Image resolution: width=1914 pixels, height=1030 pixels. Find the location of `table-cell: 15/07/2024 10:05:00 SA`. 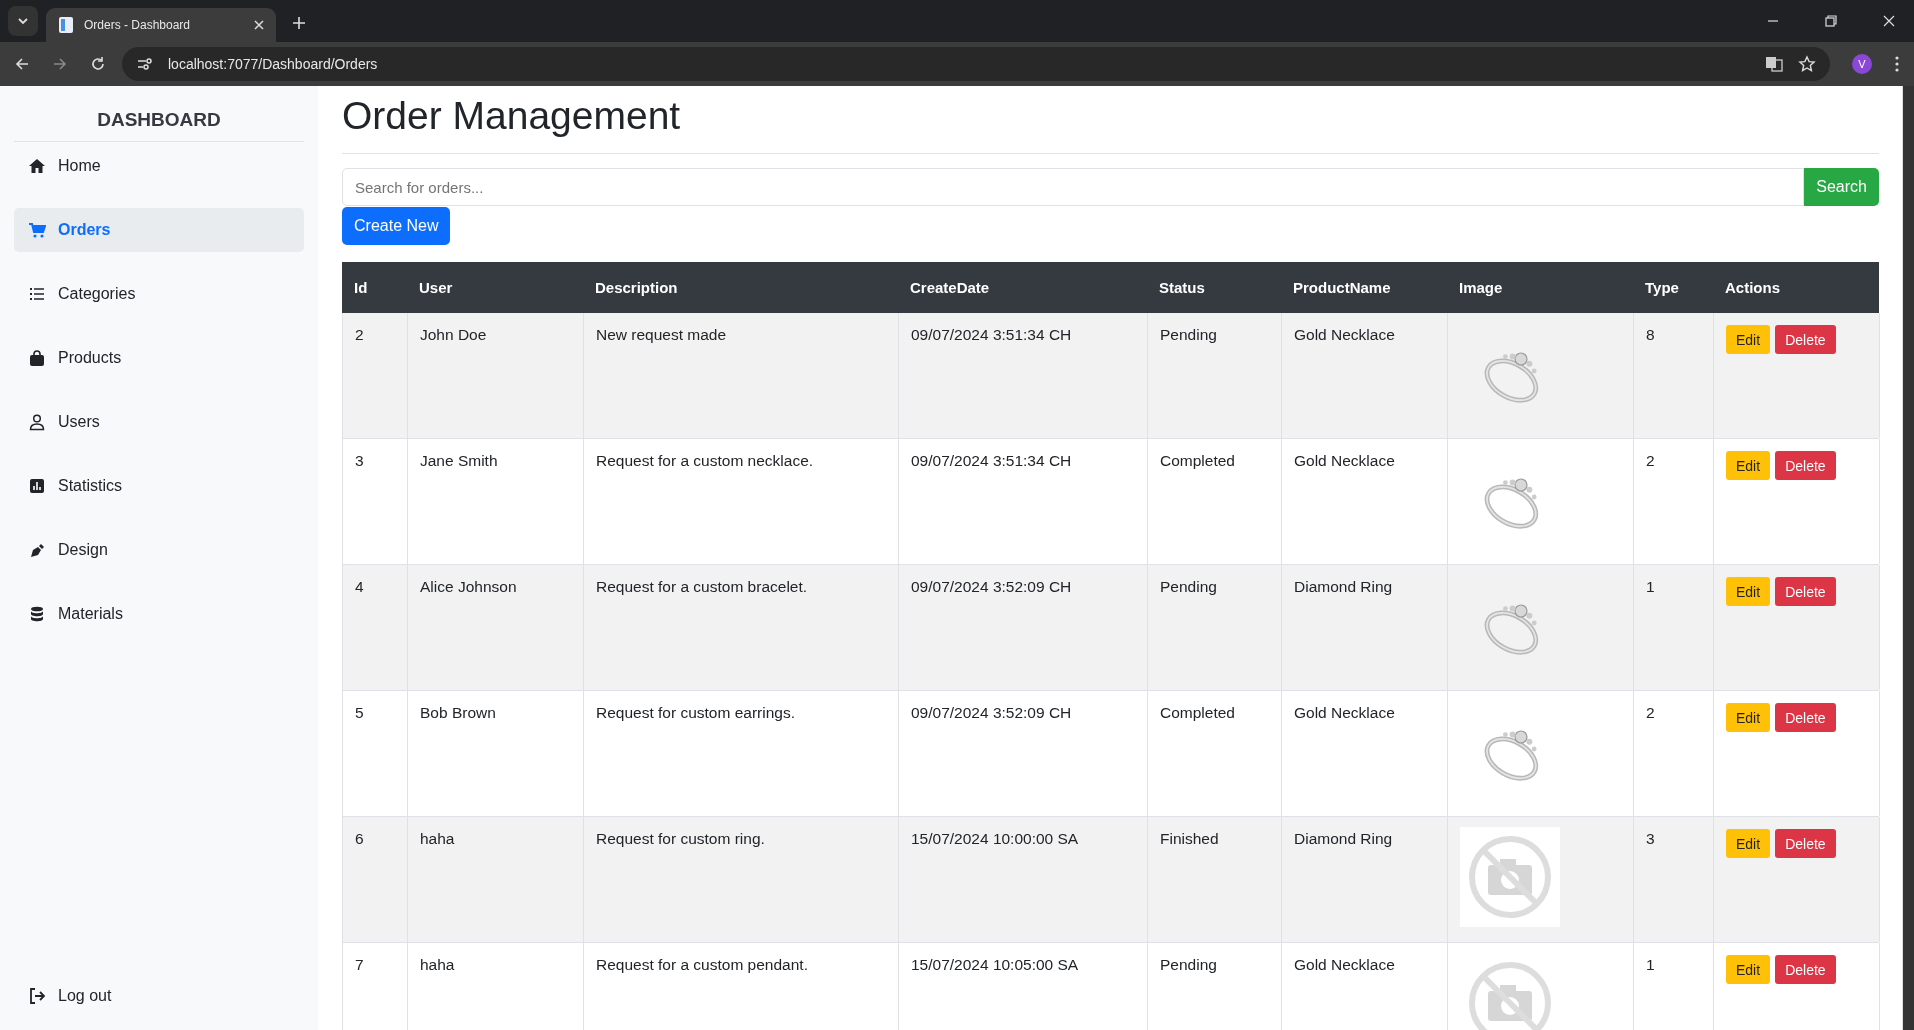

table-cell: 15/07/2024 10:05:00 SA is located at coordinates (995, 964).